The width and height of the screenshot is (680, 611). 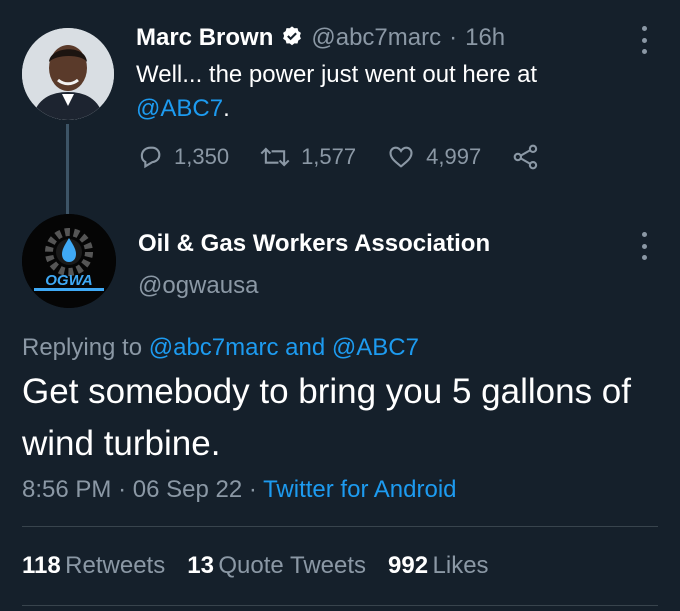 What do you see at coordinates (115, 565) in the screenshot?
I see `retweets-label: Retweets` at bounding box center [115, 565].